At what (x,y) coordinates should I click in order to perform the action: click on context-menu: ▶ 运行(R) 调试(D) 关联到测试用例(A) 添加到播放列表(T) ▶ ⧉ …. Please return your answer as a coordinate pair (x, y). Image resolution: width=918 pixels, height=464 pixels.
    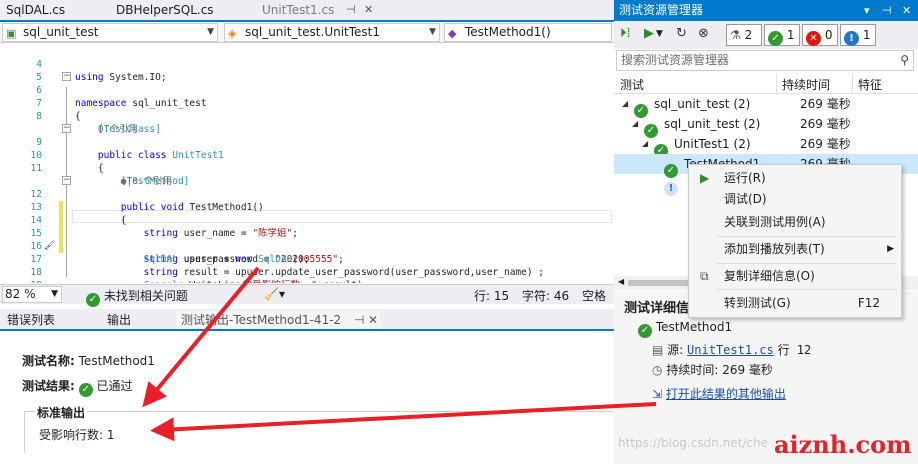
    Looking at the image, I should click on (795, 241).